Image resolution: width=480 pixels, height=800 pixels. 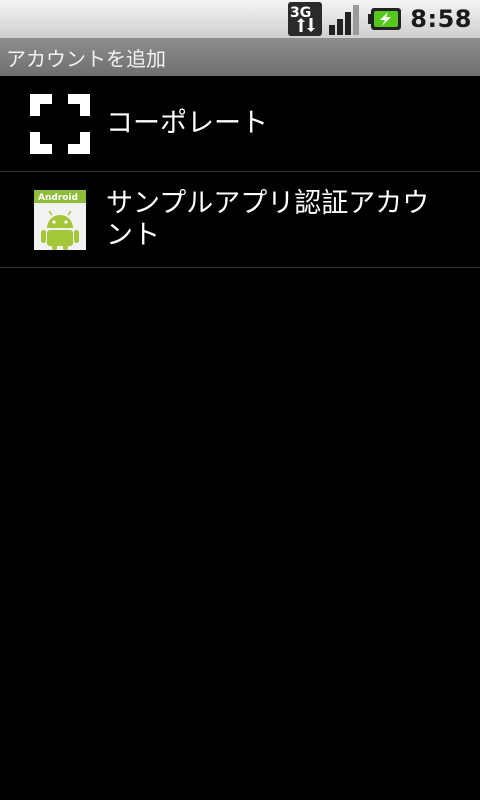 I want to click on 3g-data-icon: 3G, so click(x=305, y=19).